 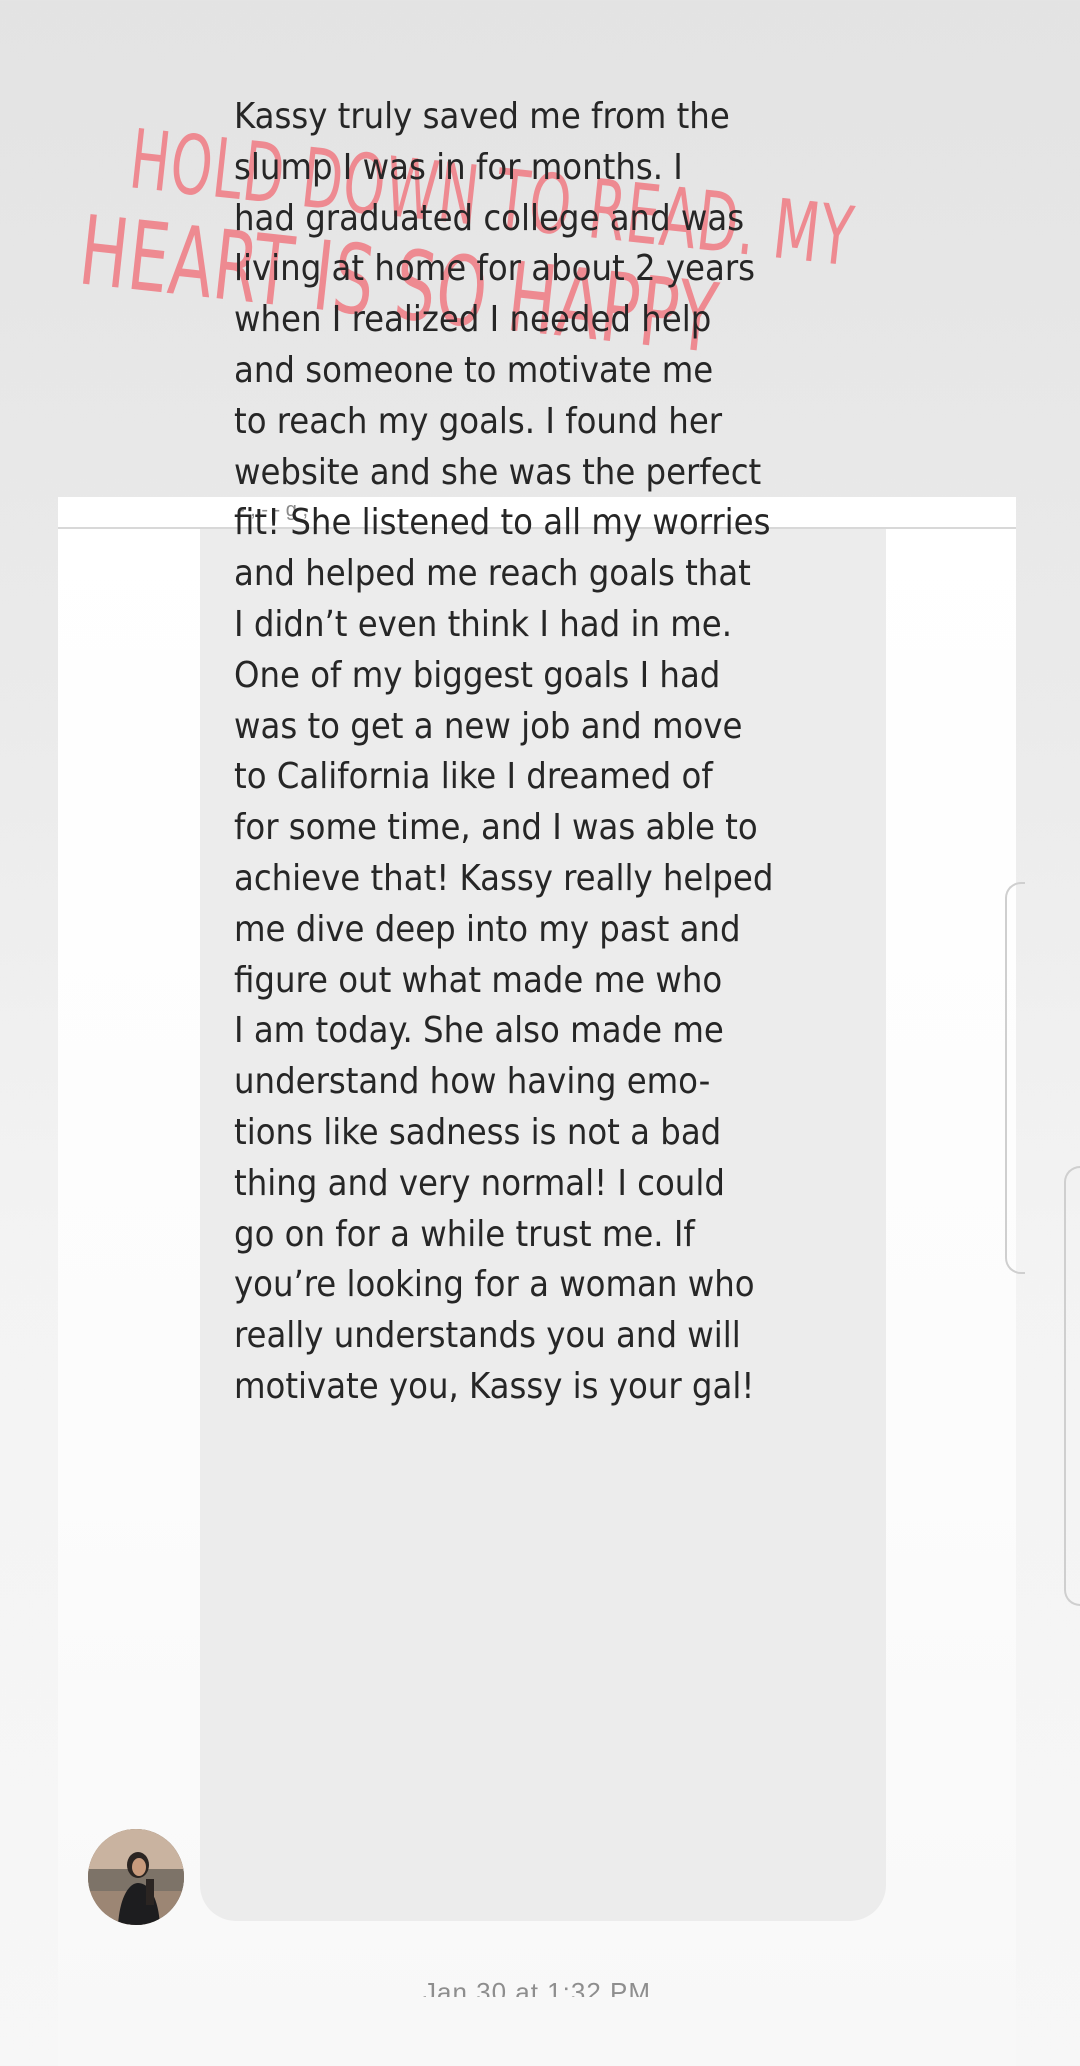 I want to click on sender-avatar, so click(x=136, y=1877).